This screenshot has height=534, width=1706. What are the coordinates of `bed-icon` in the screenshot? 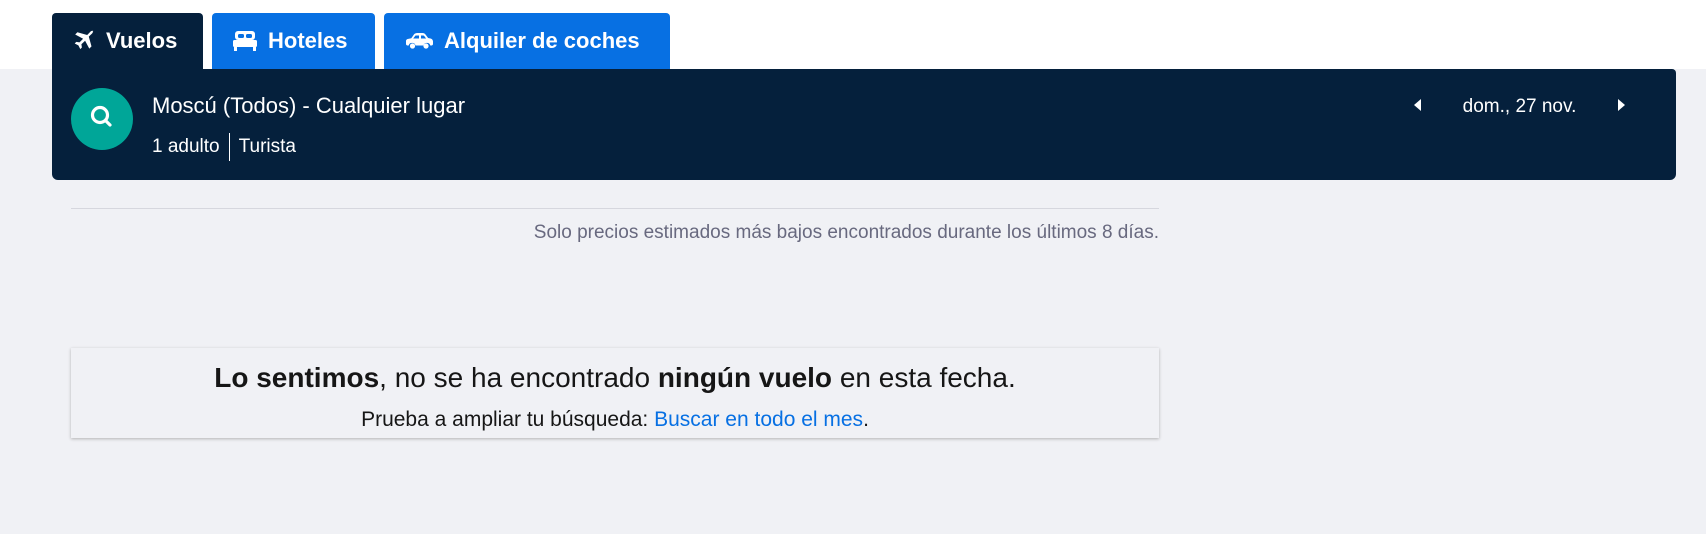 It's located at (245, 41).